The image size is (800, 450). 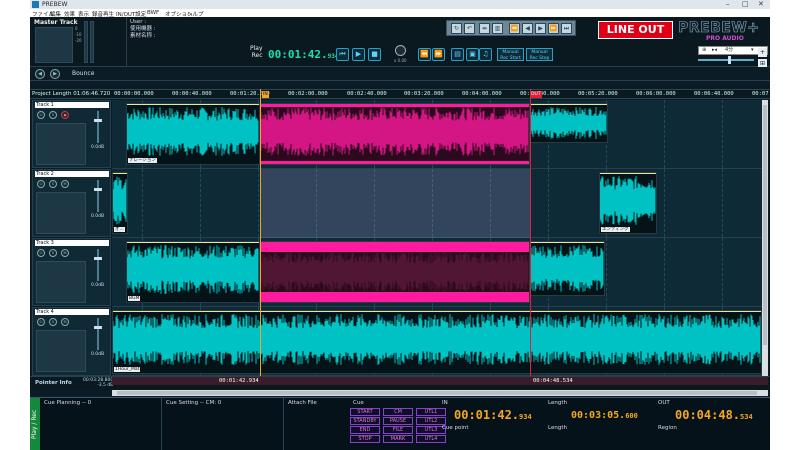 What do you see at coordinates (729, 60) in the screenshot?
I see `zoom-slider-thumb` at bounding box center [729, 60].